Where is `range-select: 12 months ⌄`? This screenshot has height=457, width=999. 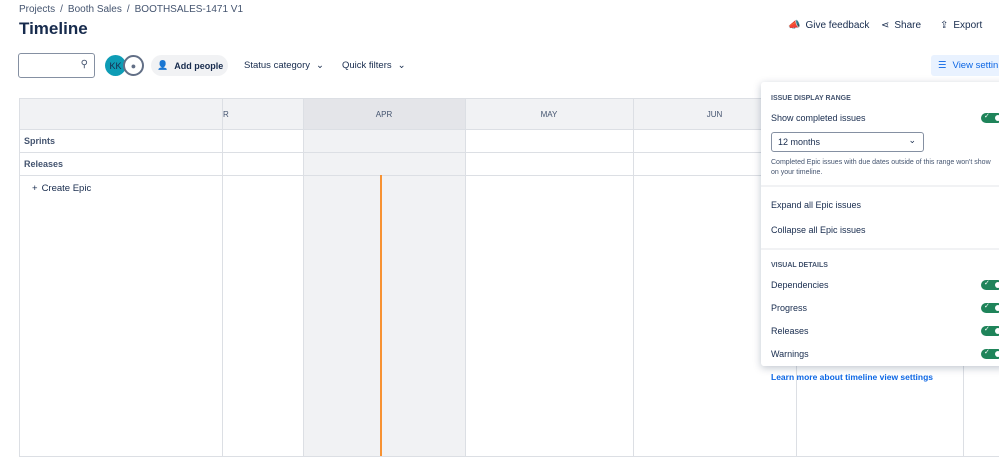 range-select: 12 months ⌄ is located at coordinates (847, 142).